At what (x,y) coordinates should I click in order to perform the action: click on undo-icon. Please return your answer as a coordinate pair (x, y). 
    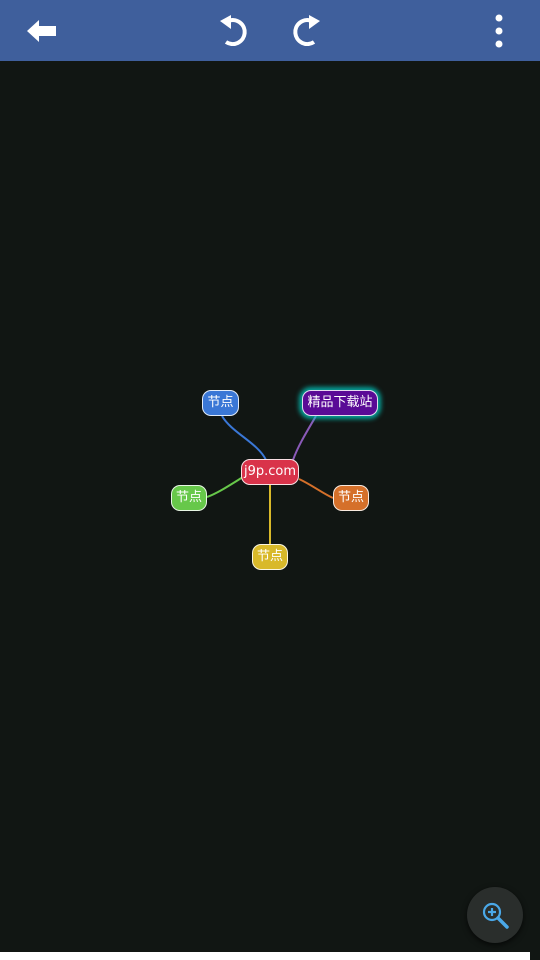
    Looking at the image, I should click on (233, 30).